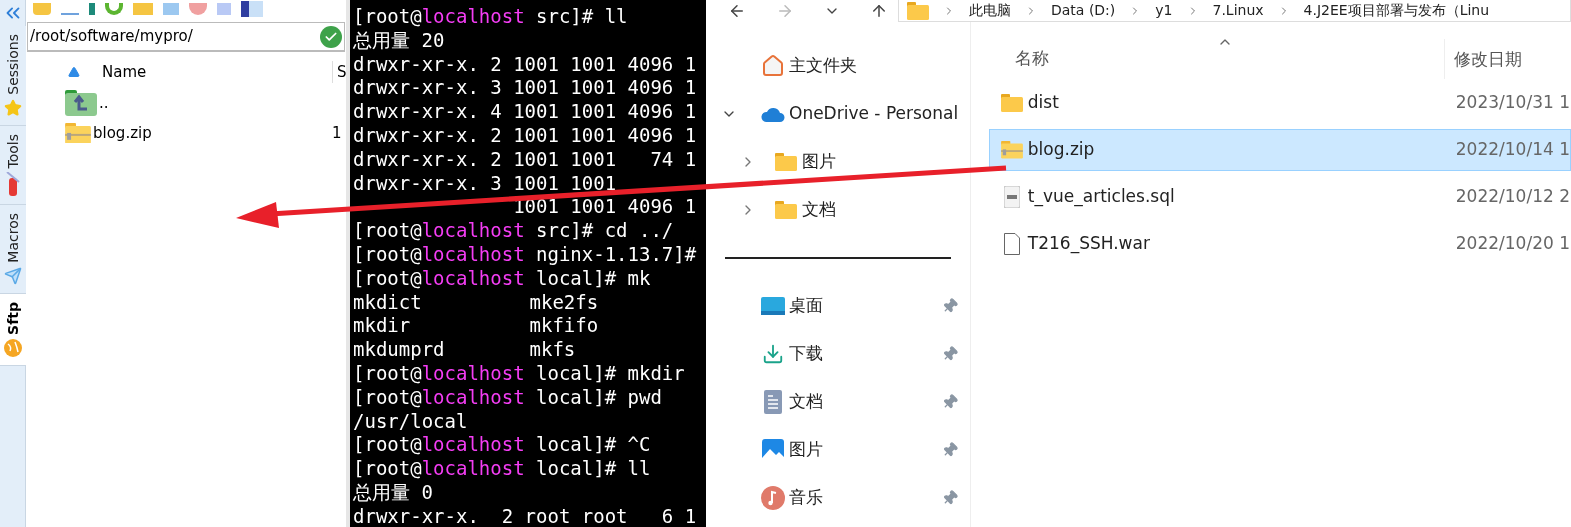 The height and width of the screenshot is (527, 1571). What do you see at coordinates (525, 254) in the screenshot?
I see `prompt-line: [root@localhost nginx-1.13.7]#` at bounding box center [525, 254].